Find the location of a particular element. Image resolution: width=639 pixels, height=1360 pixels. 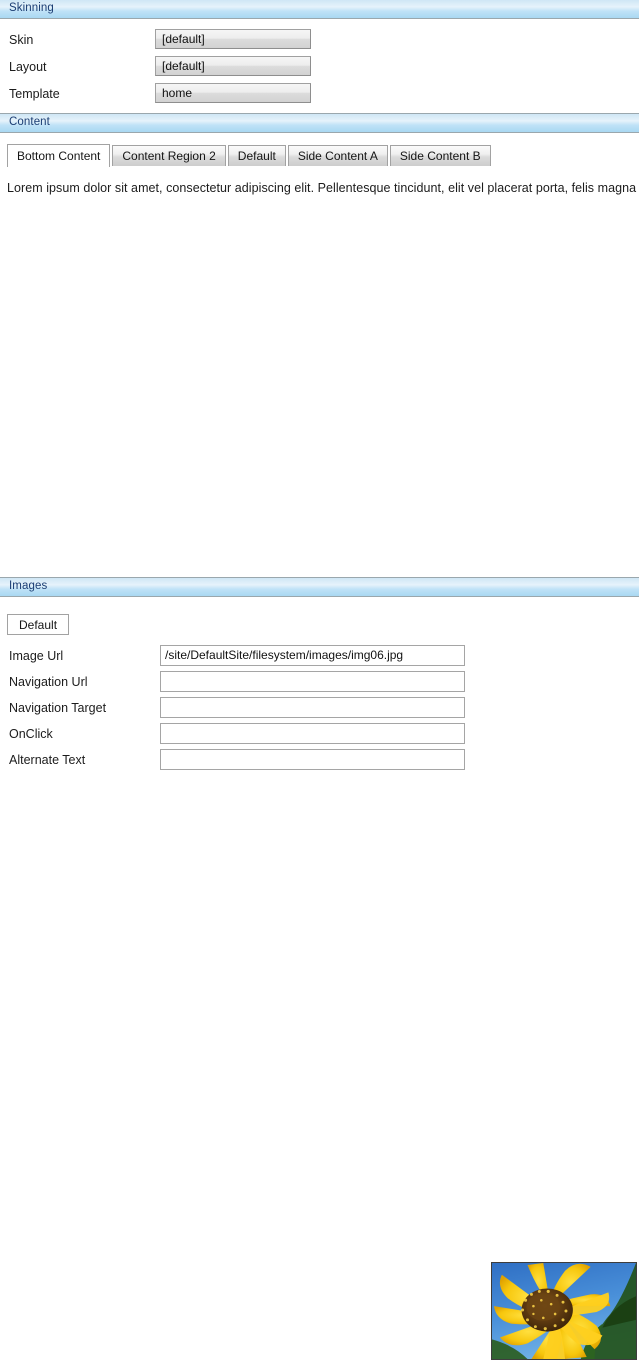

field-row-alternate-text: Alternate Text is located at coordinates (319, 761).